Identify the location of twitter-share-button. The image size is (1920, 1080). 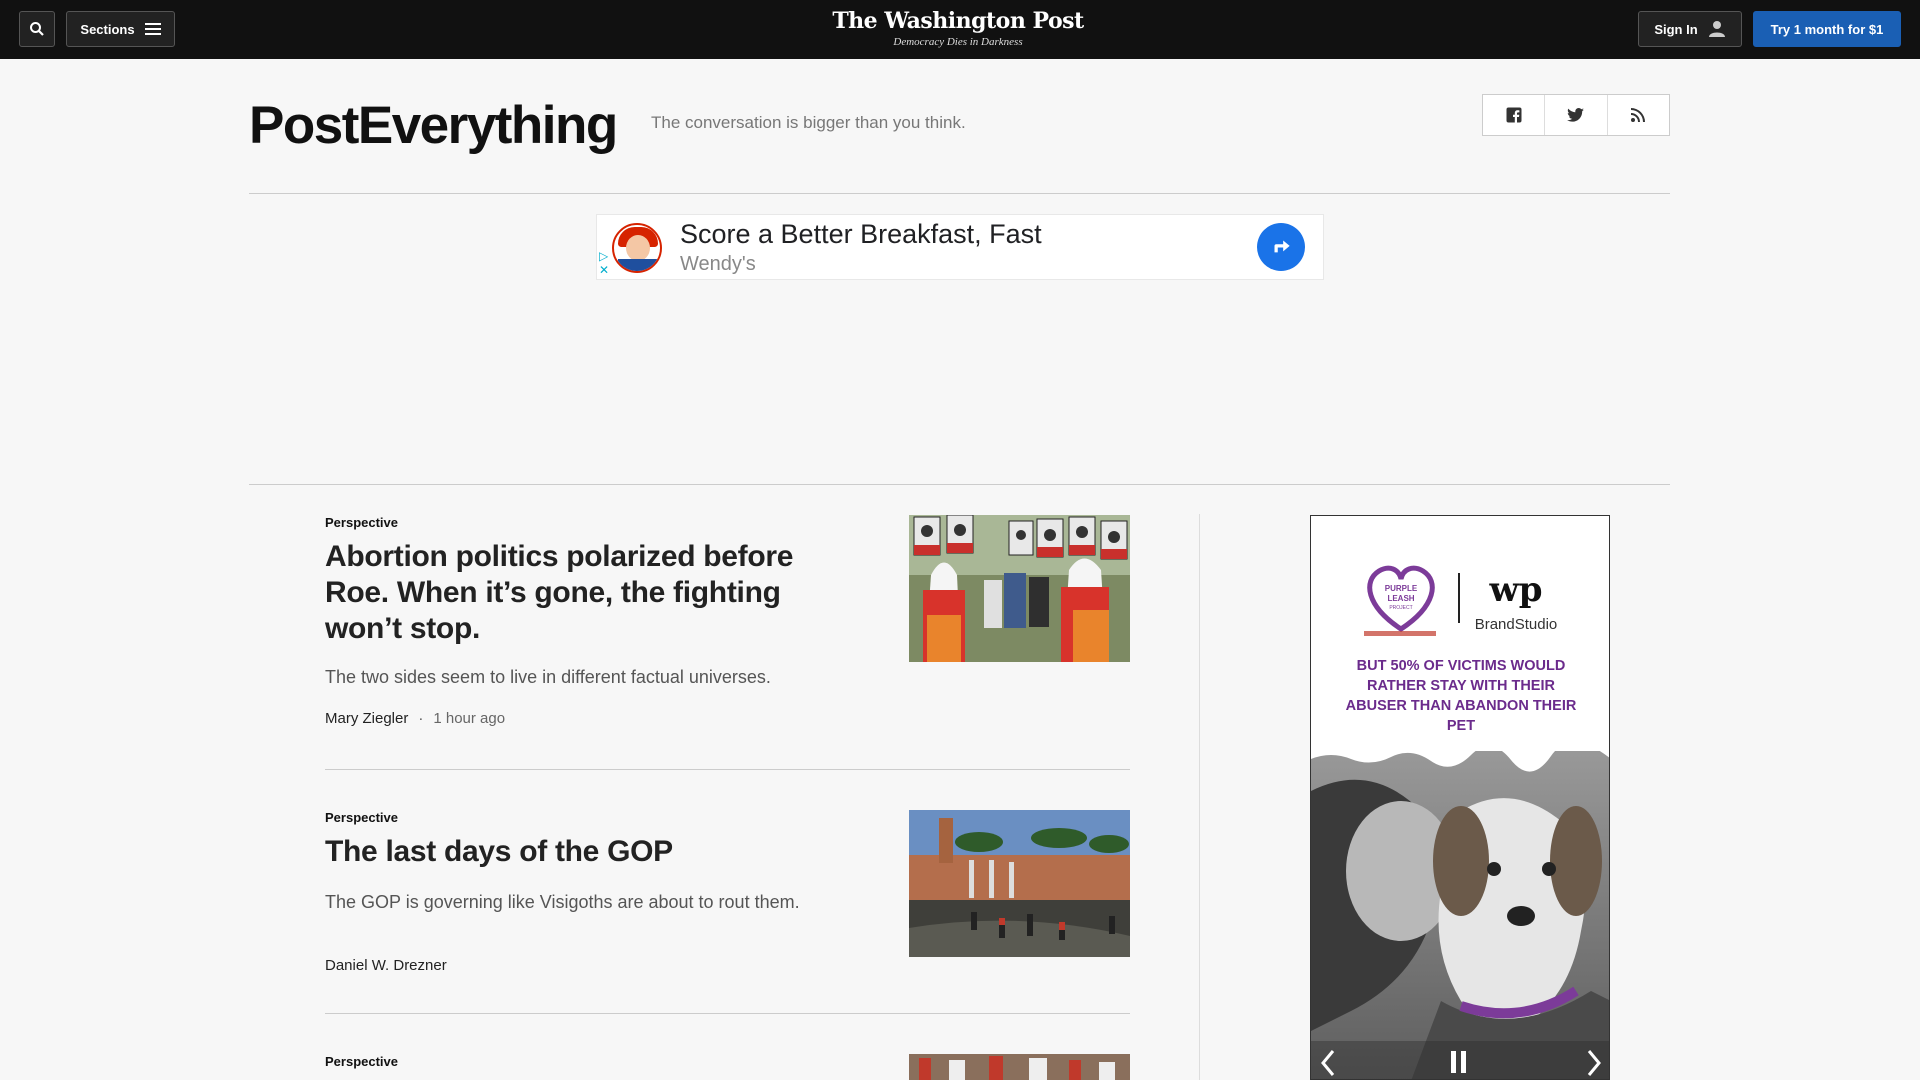
(1576, 115).